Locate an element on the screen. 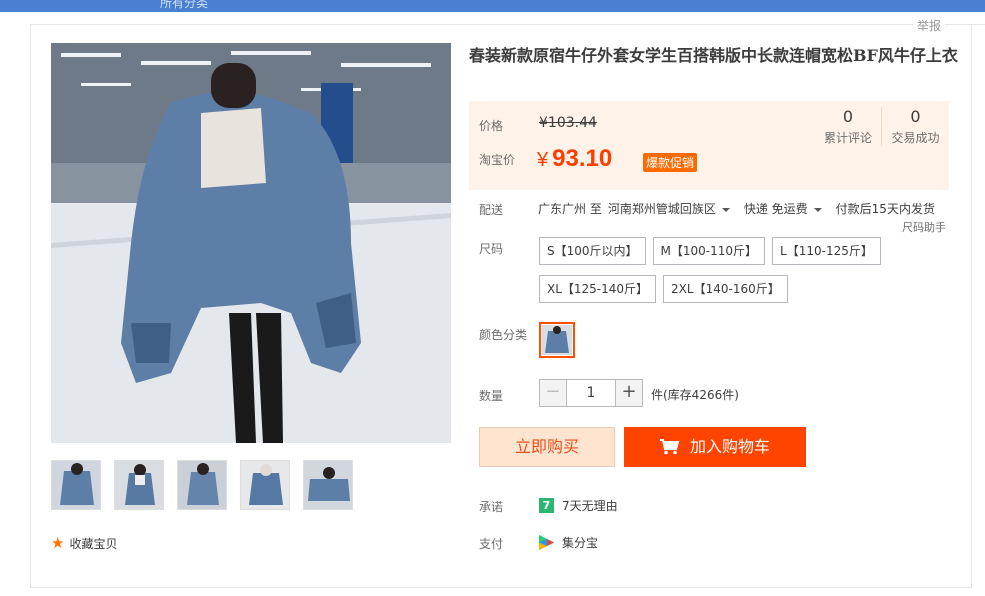  shipping-row: 广东广州 至 河南郑州管城回族区 快递 免运费 付款后15天内发货 is located at coordinates (736, 208).